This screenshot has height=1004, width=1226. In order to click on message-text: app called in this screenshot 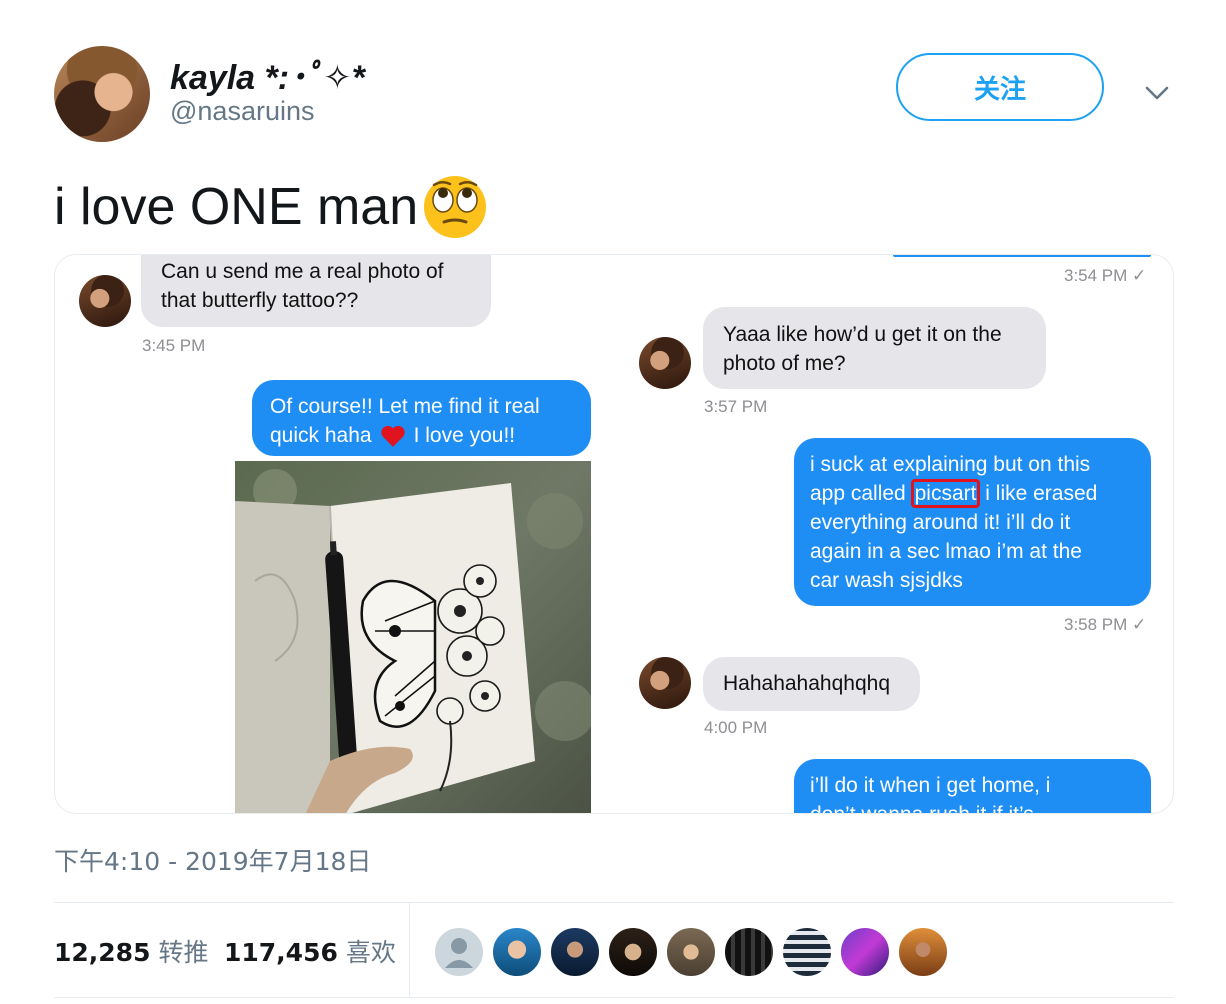, I will do `click(858, 493)`.